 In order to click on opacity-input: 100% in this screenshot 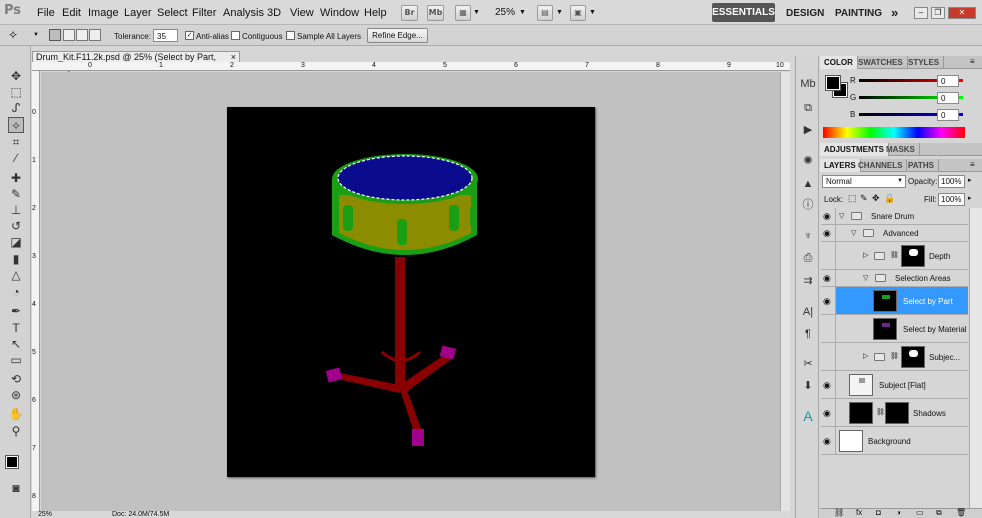, I will do `click(951, 181)`.